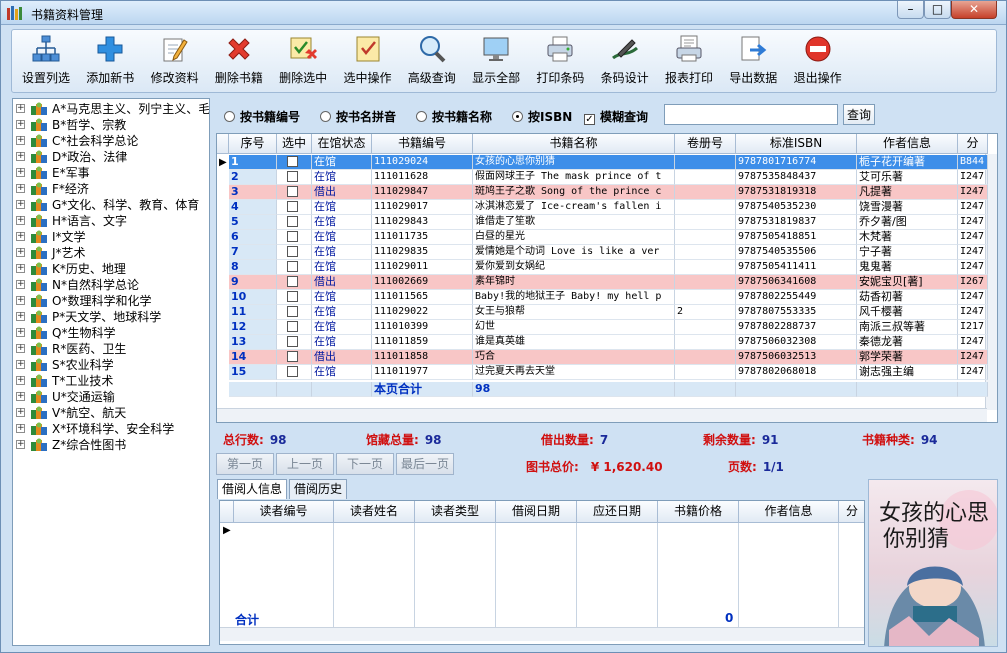  Describe the element at coordinates (602, 357) in the screenshot. I see `table-row: 14 借出 111011858 巧合 9787506032513 郭学荣著 I247` at that location.